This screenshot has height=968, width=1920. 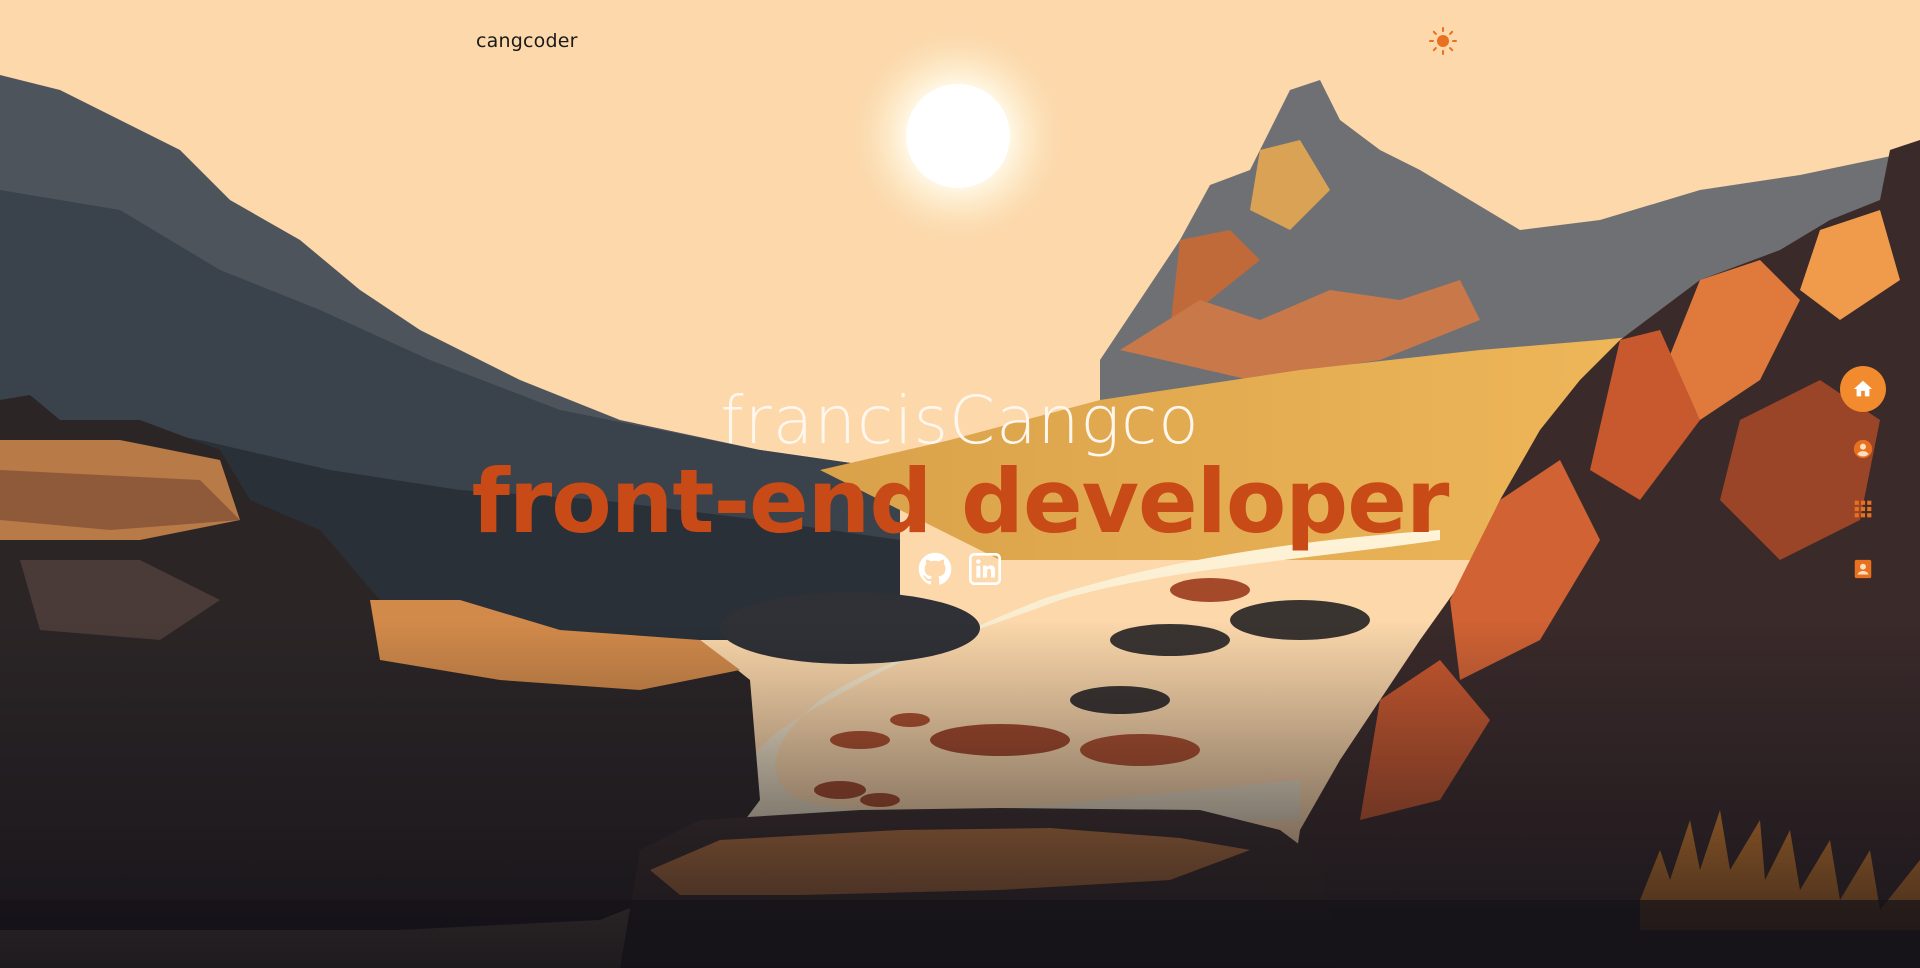 I want to click on account-icon, so click(x=1863, y=449).